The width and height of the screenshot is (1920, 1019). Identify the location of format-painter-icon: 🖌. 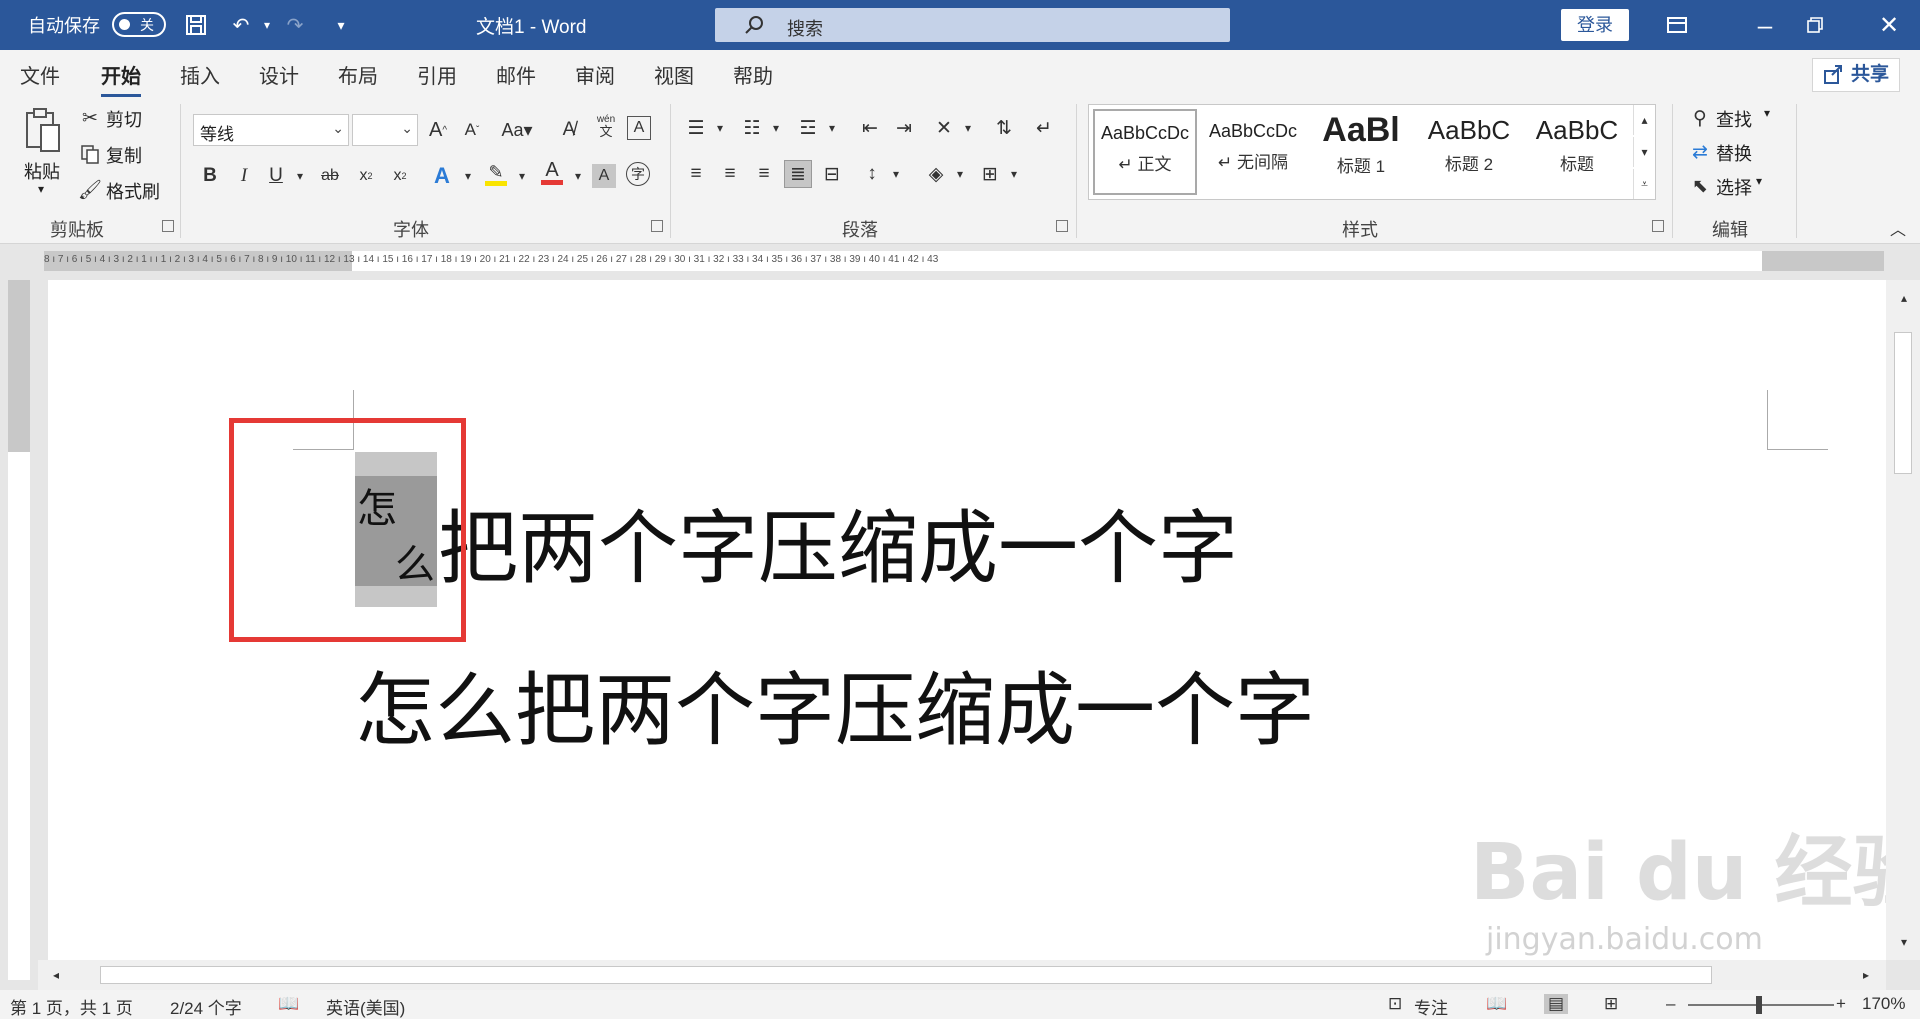
(90, 190).